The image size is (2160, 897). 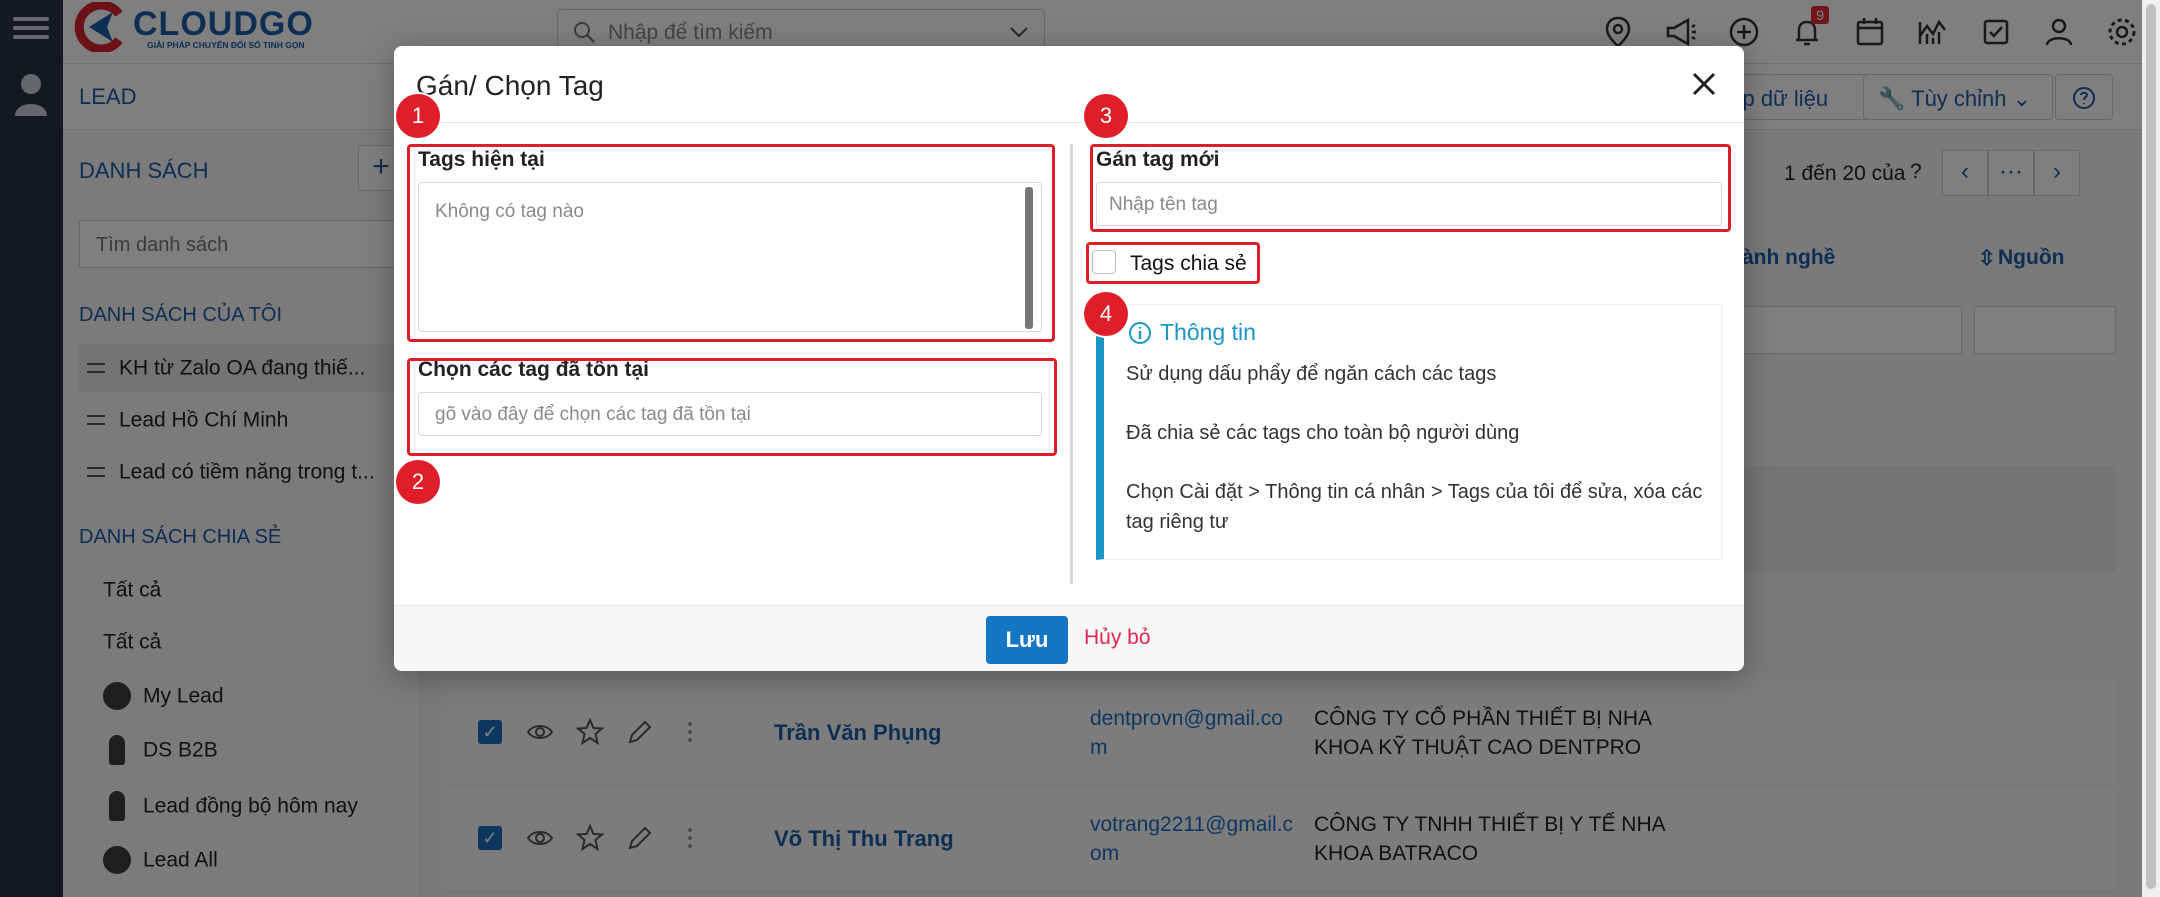 What do you see at coordinates (1117, 638) in the screenshot?
I see `cancel-link: Hủy bỏ` at bounding box center [1117, 638].